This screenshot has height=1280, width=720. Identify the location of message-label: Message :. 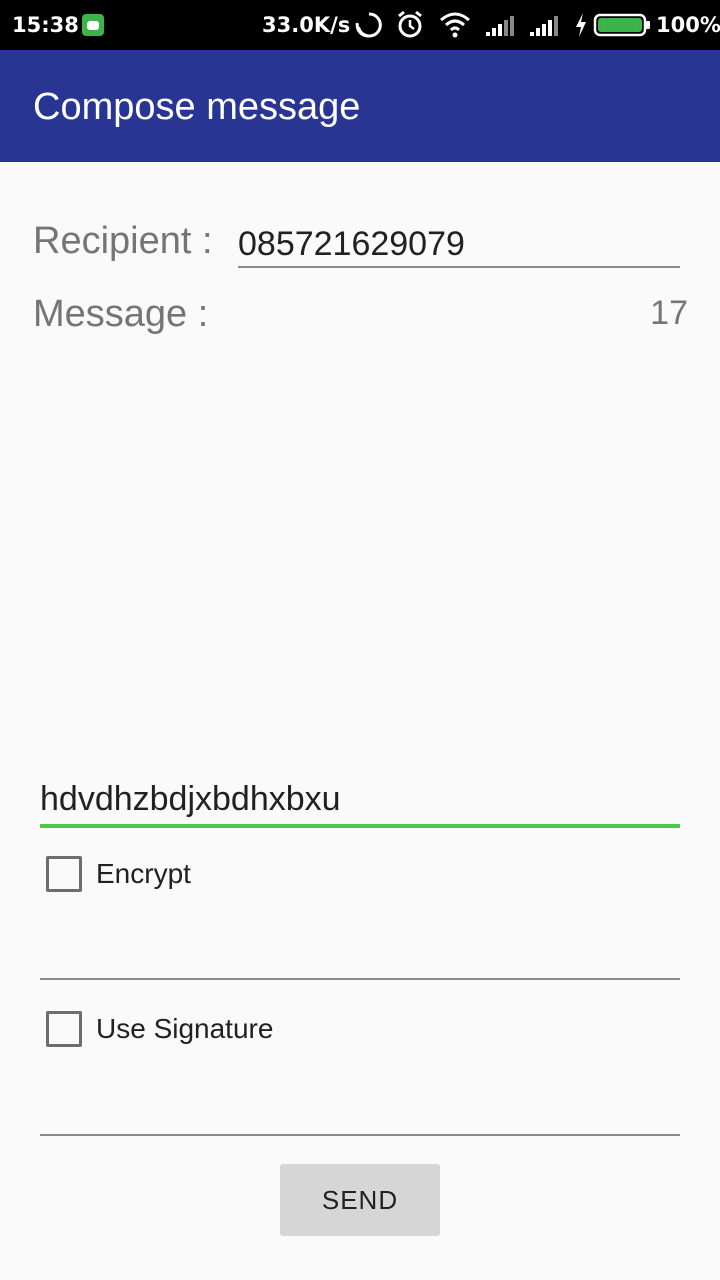
(121, 314).